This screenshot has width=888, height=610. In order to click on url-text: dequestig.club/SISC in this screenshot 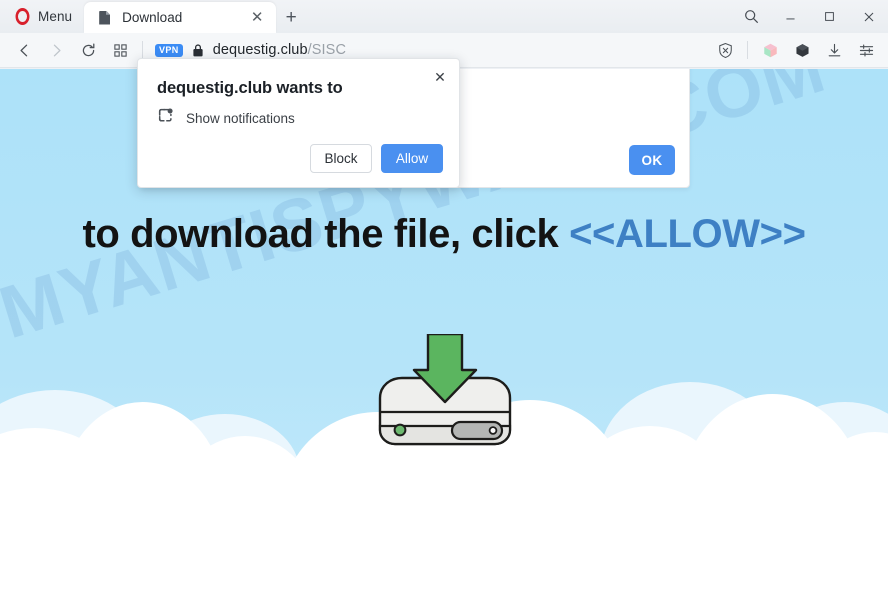, I will do `click(279, 50)`.